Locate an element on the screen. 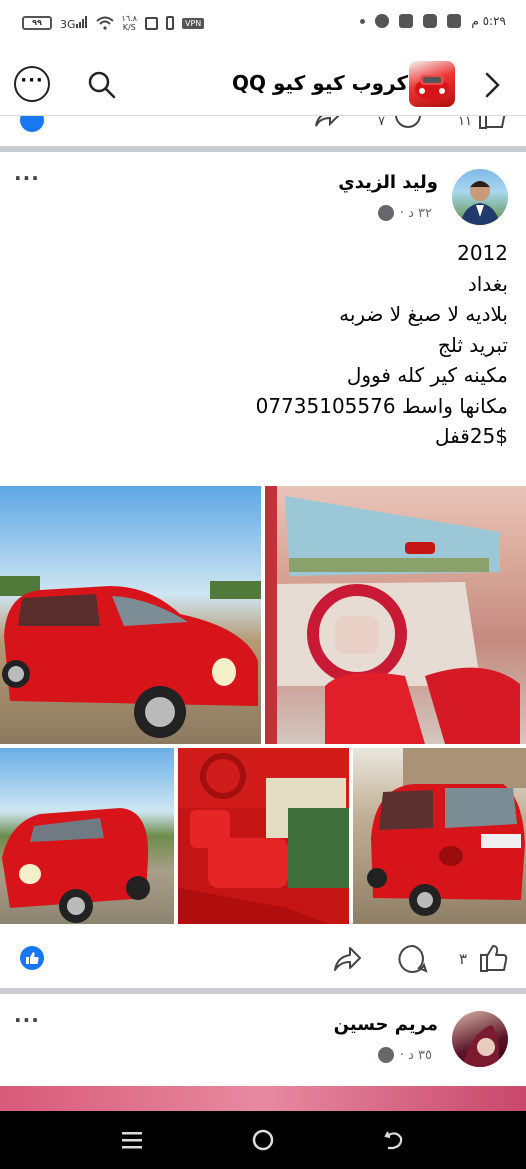  speed-value: ١٦.٨ is located at coordinates (129, 18).